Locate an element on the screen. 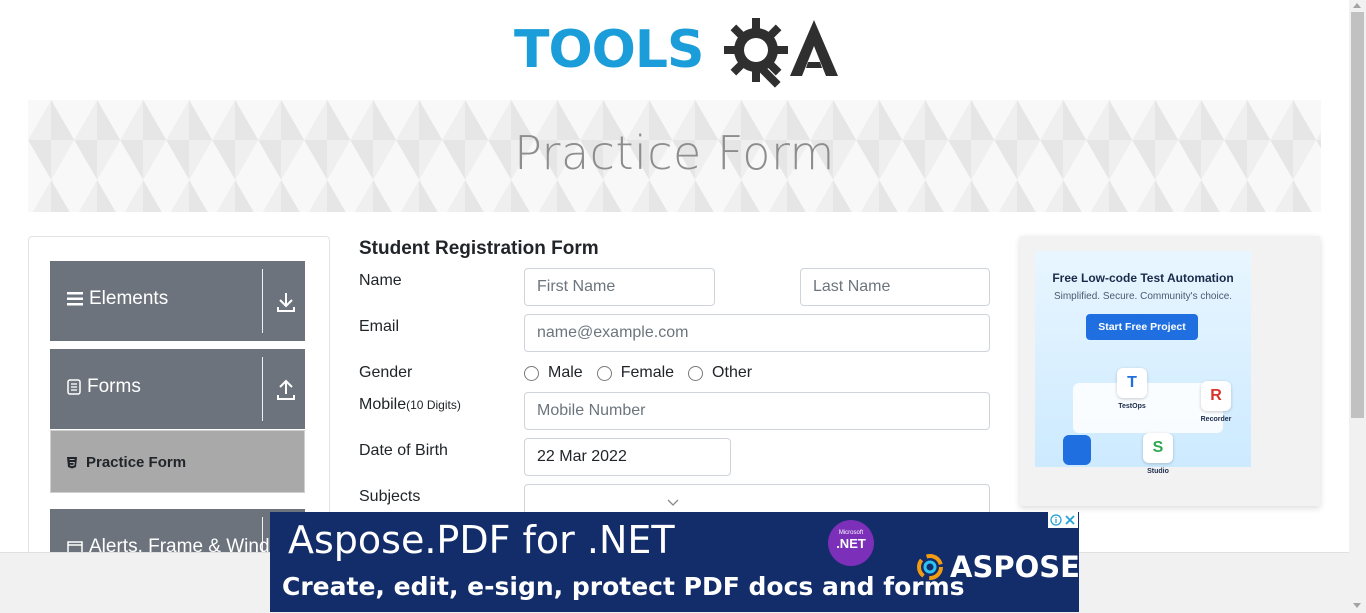 The height and width of the screenshot is (613, 1366). gear-magnifier-icon is located at coordinates (756, 53).